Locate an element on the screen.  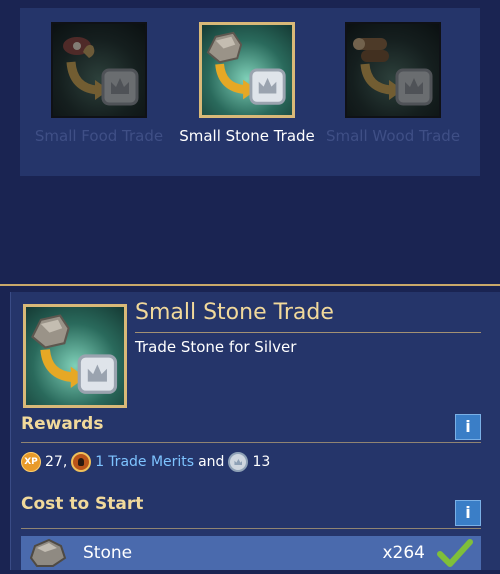
rewards-list: XP 27, 1 Trade Merits and 13 is located at coordinates (145, 462).